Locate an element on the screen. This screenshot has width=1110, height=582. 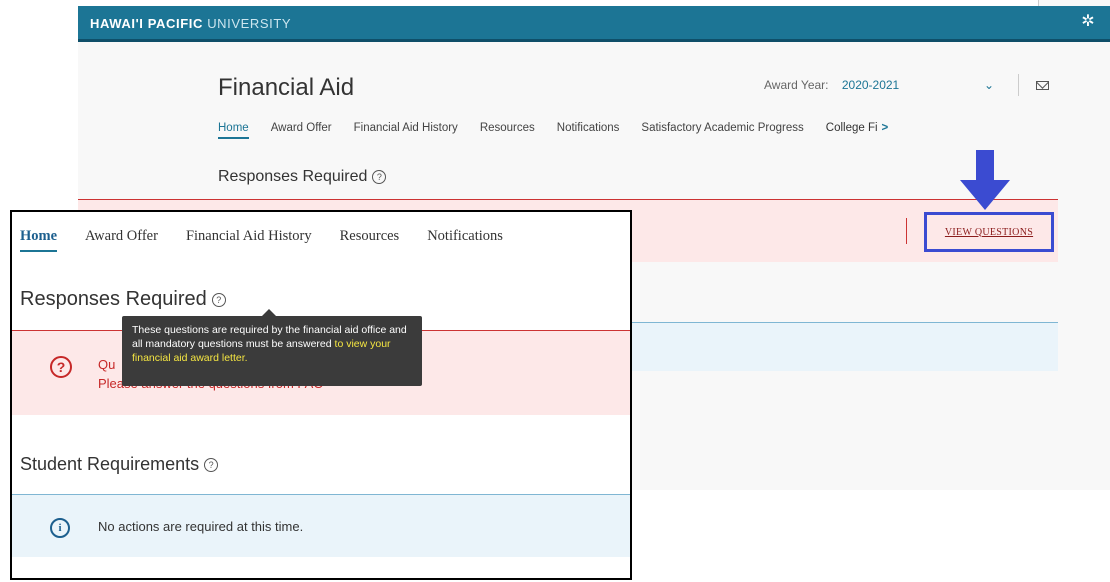
student-requirements-heading: Student Requirements? is located at coordinates (119, 464).